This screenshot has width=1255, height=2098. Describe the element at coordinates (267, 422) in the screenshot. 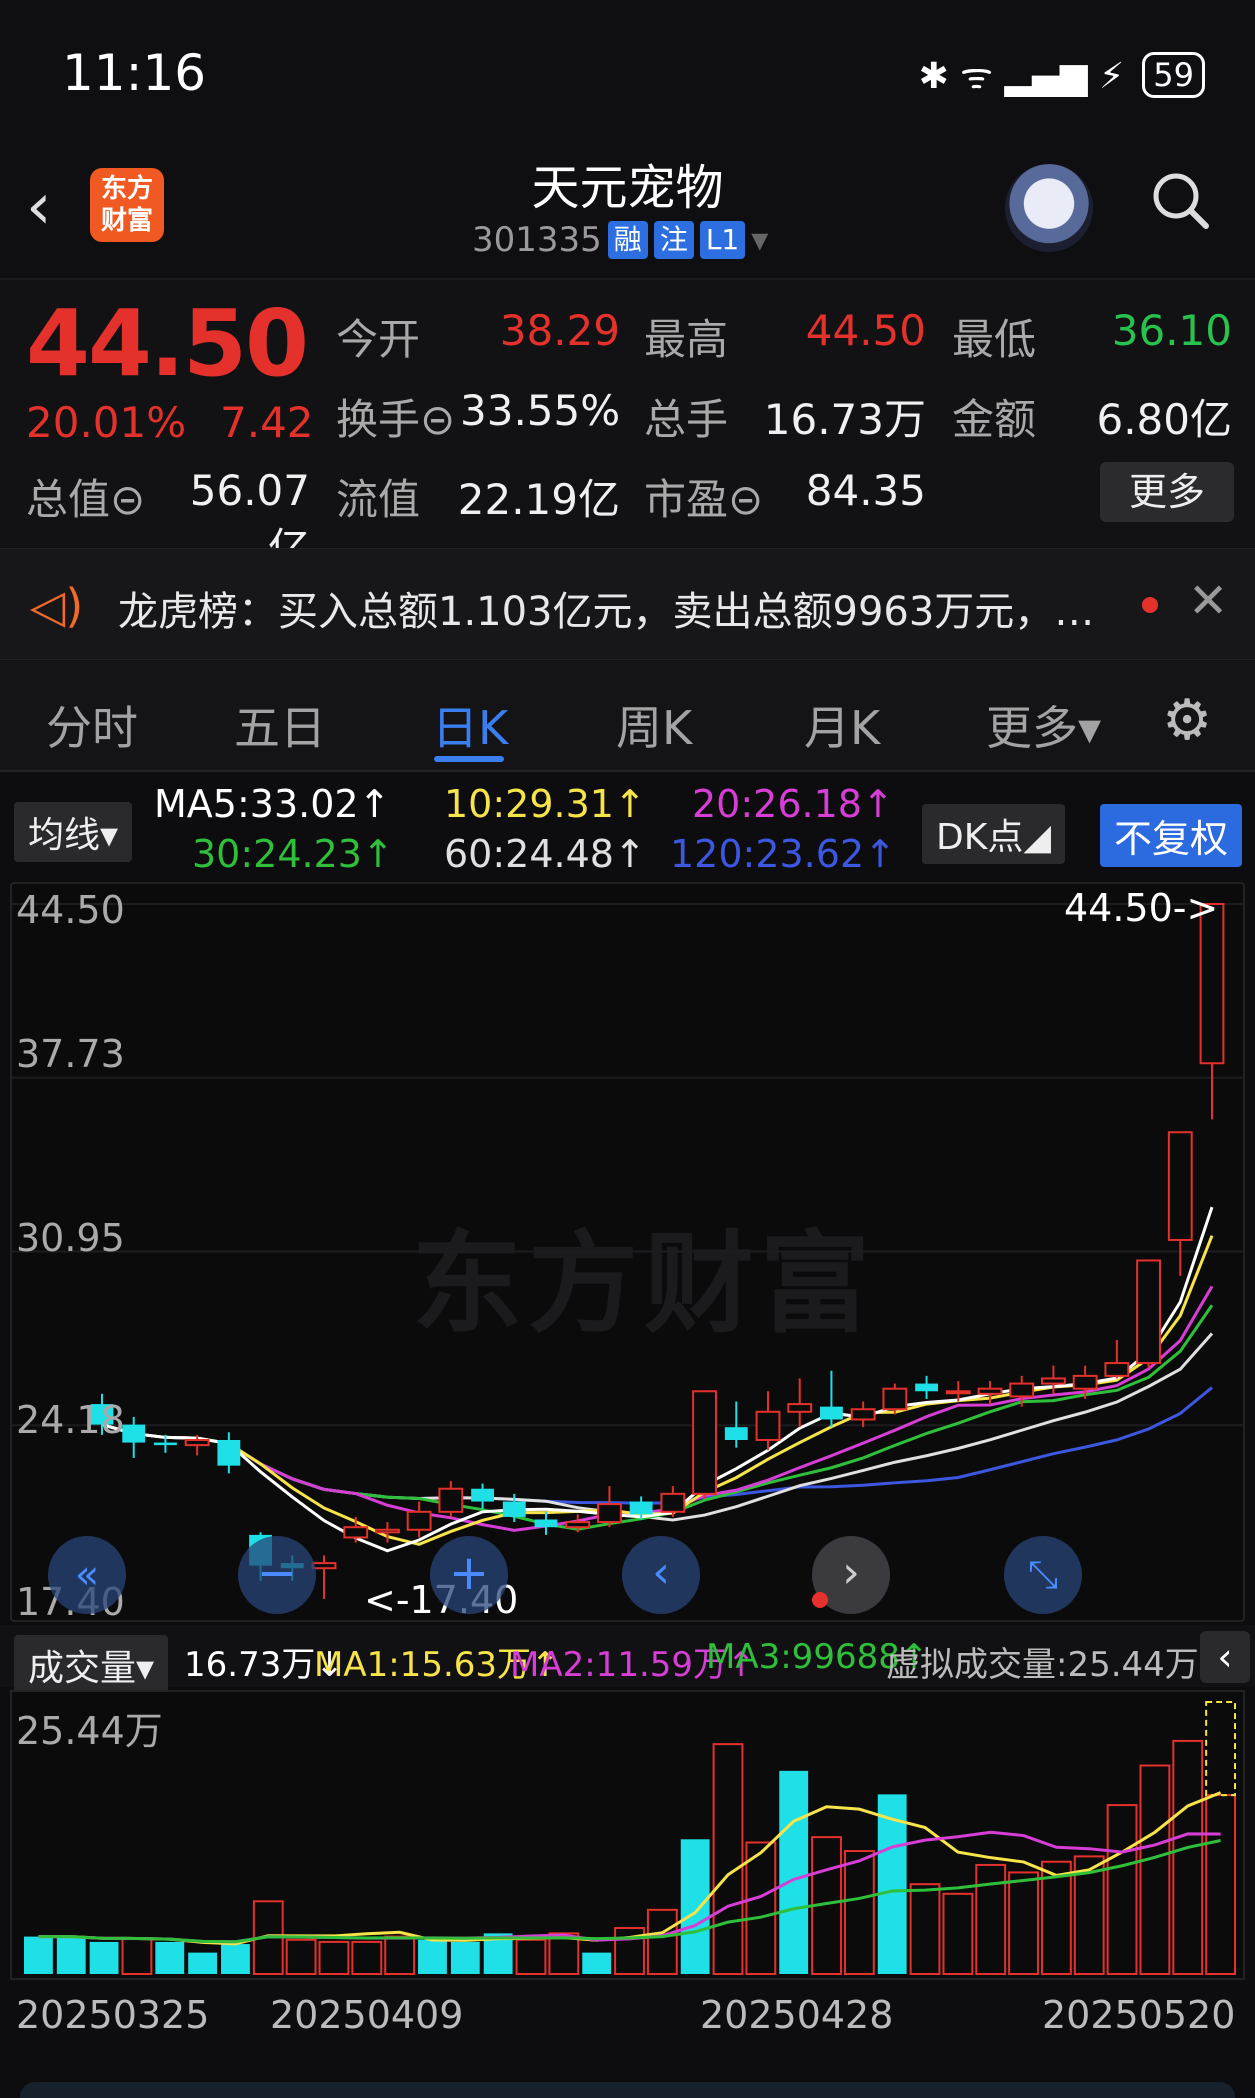

I see `change-amount: 7.42` at that location.